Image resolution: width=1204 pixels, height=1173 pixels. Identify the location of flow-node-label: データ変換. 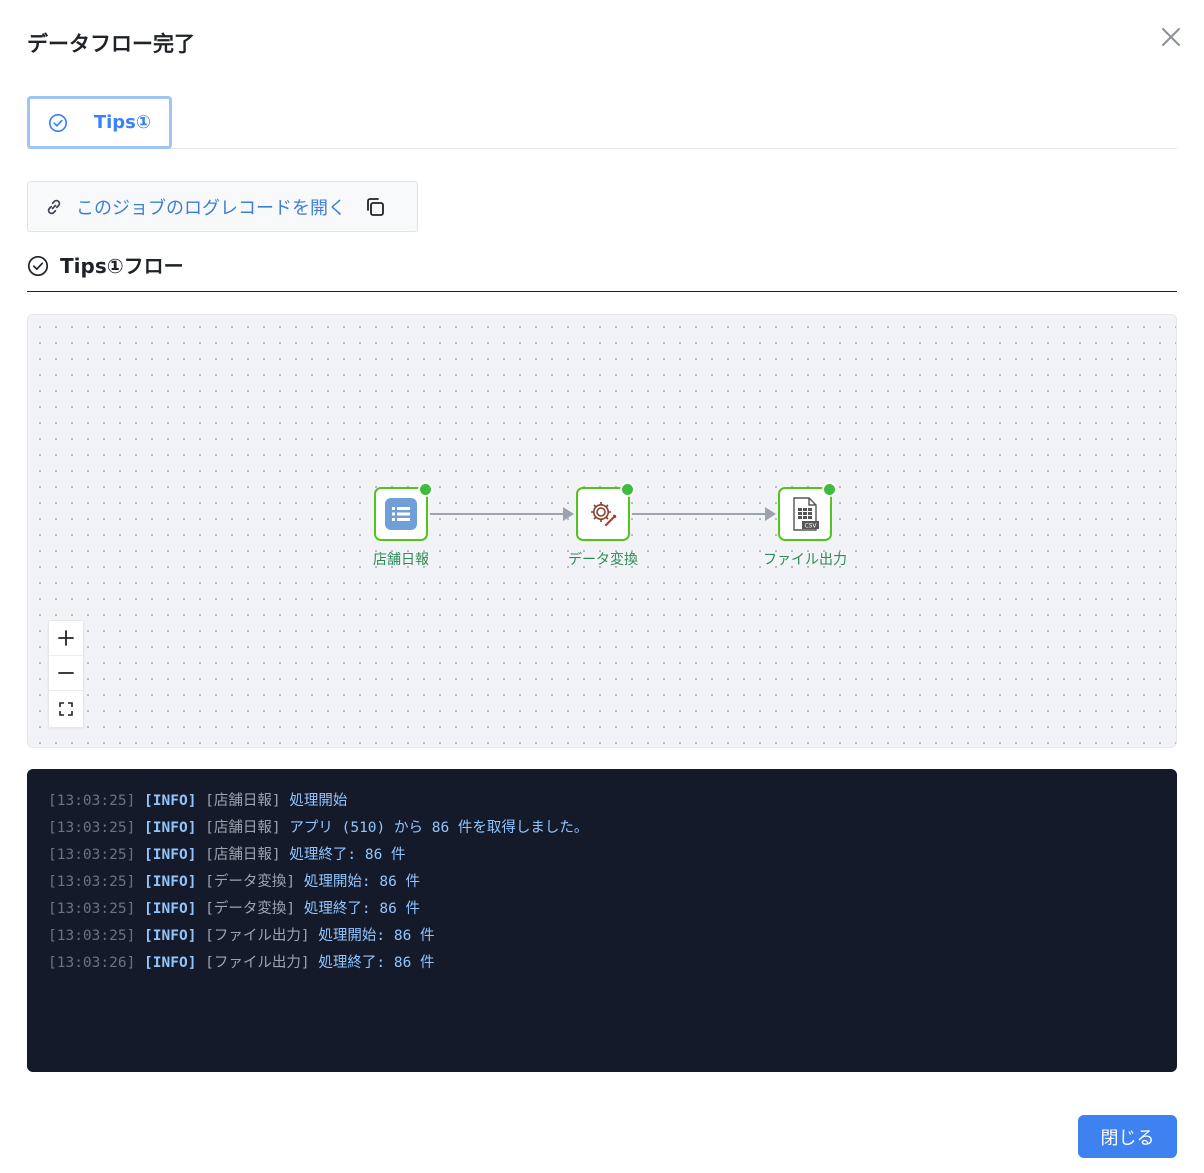
(603, 560).